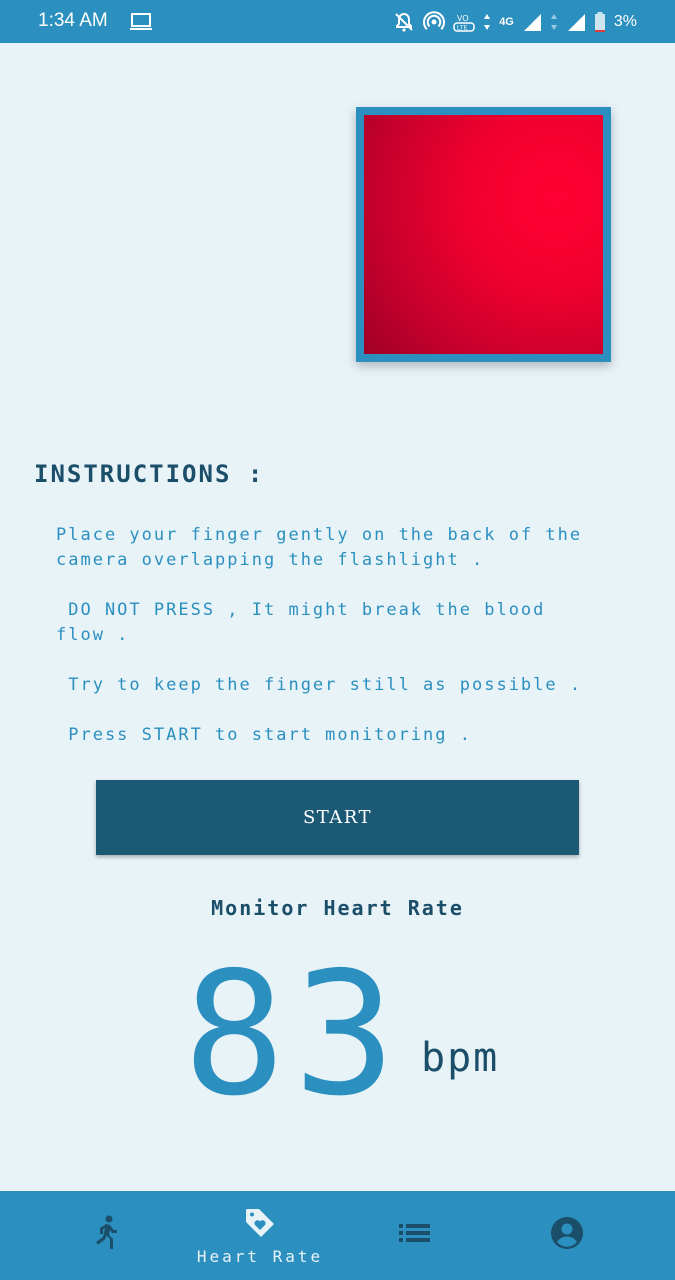 Image resolution: width=675 pixels, height=1280 pixels. Describe the element at coordinates (600, 22) in the screenshot. I see `battery-icon` at that location.